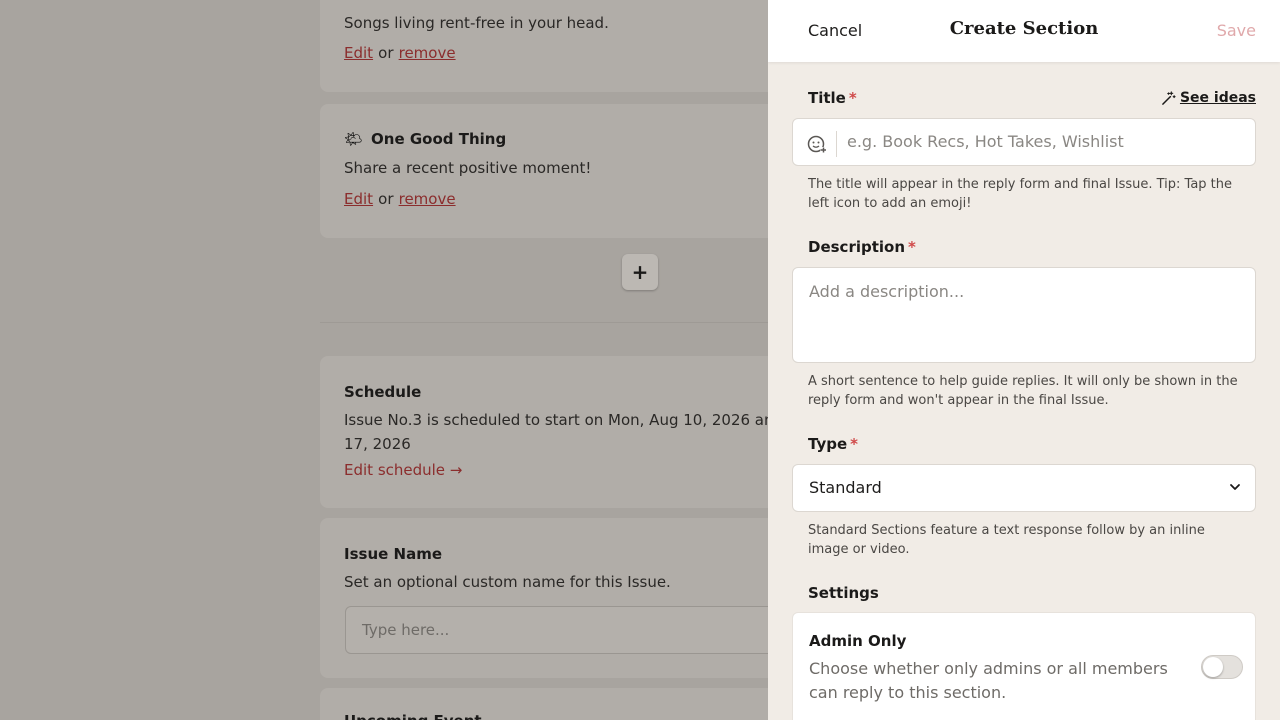 The height and width of the screenshot is (720, 1280). What do you see at coordinates (1213, 667) in the screenshot?
I see `toggle-knob` at bounding box center [1213, 667].